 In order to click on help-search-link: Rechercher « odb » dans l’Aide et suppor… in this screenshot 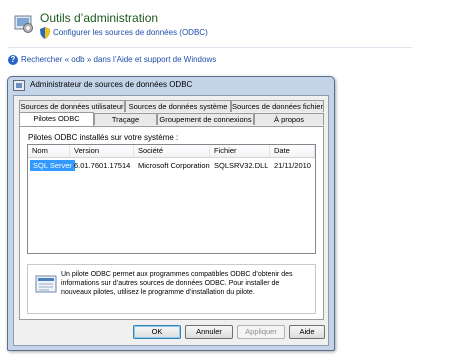, I will do `click(118, 59)`.